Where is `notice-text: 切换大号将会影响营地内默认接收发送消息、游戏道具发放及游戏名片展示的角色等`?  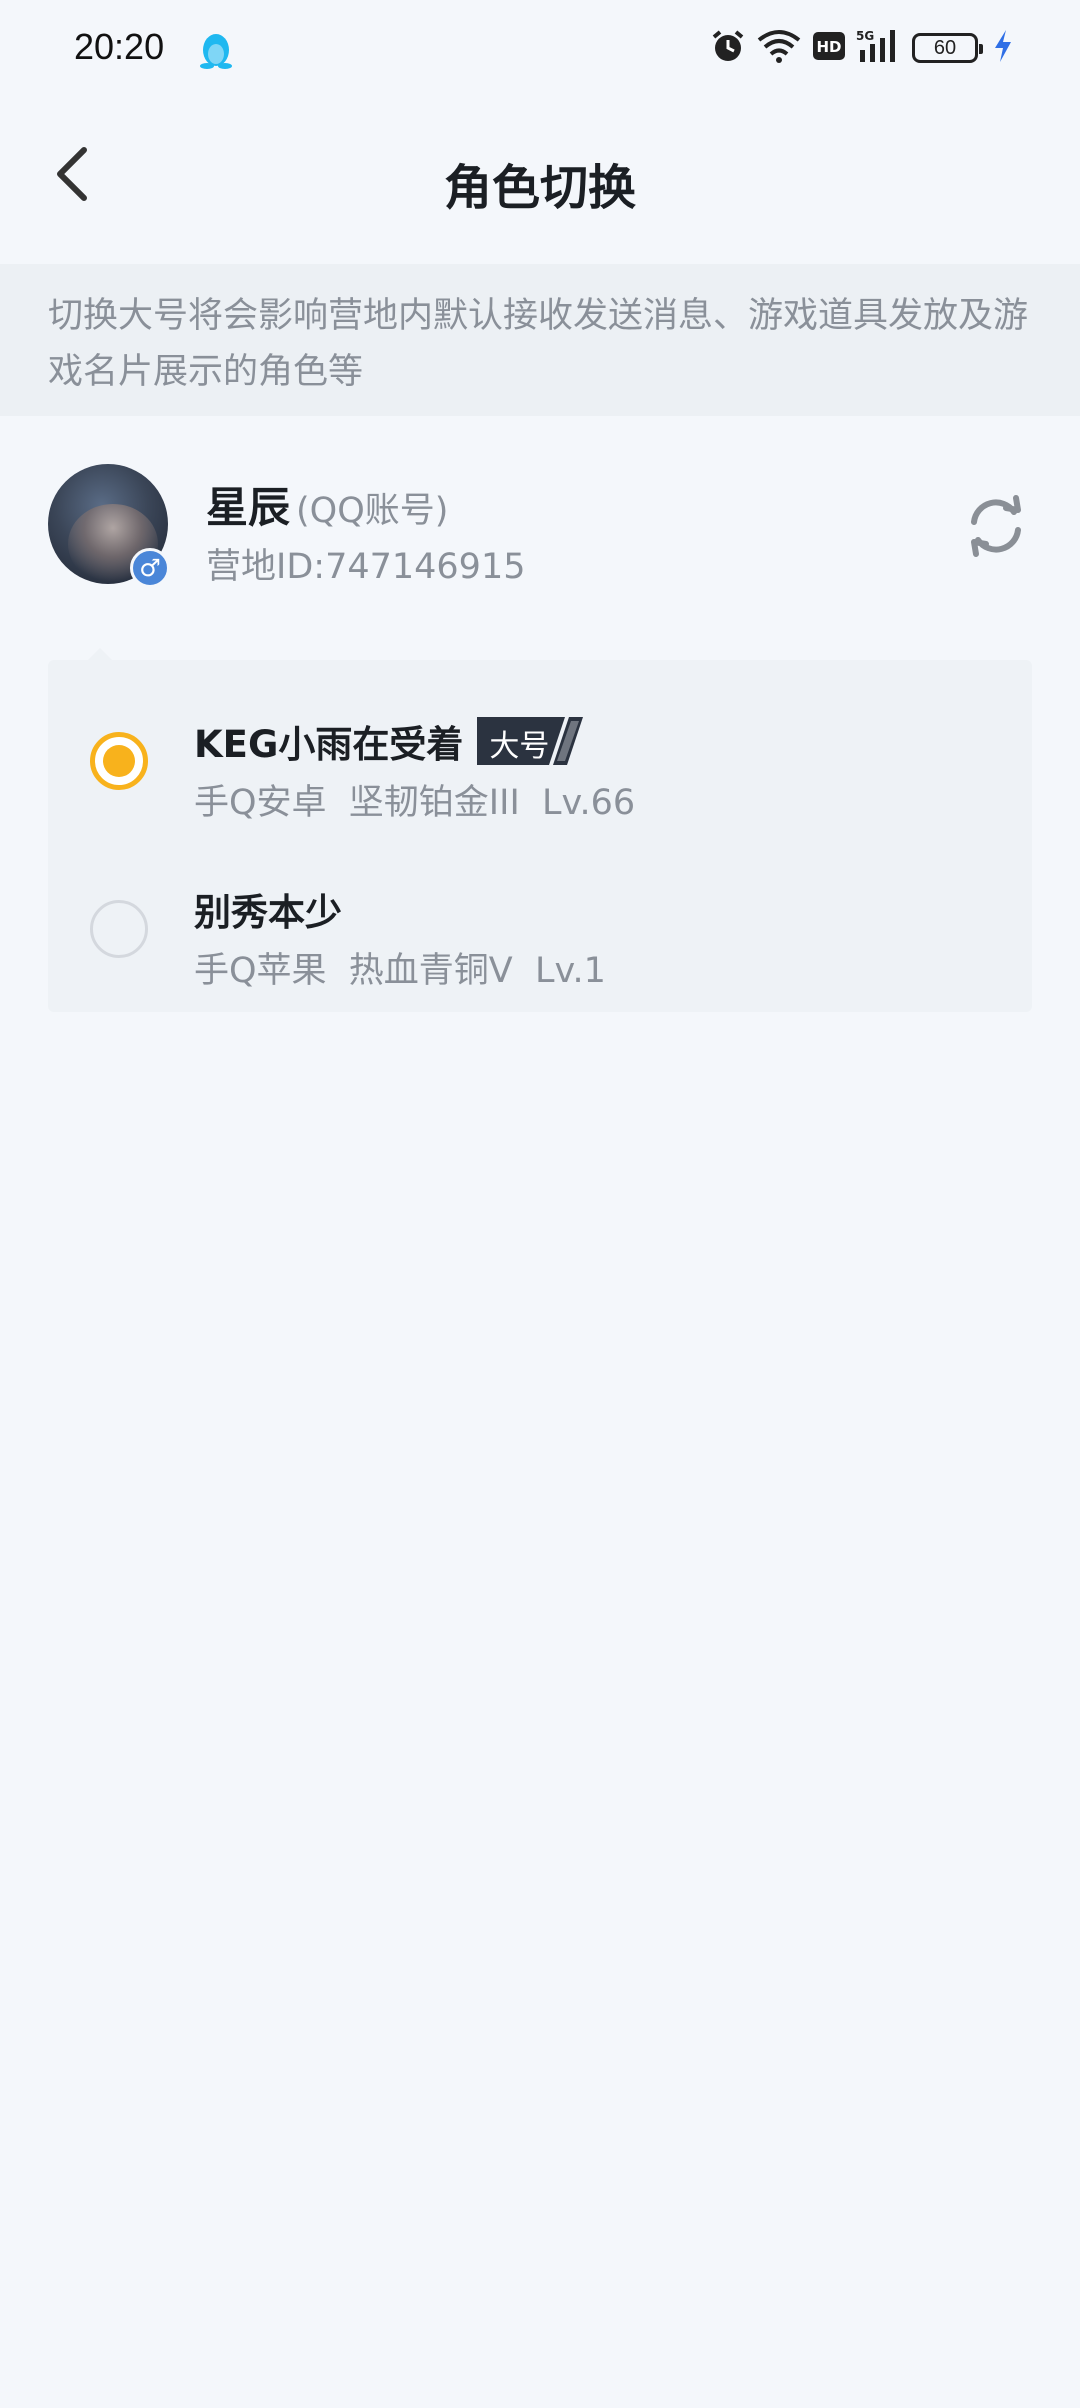
notice-text: 切换大号将会影响营地内默认接收发送消息、游戏道具发放及游戏名片展示的角色等 is located at coordinates (538, 344).